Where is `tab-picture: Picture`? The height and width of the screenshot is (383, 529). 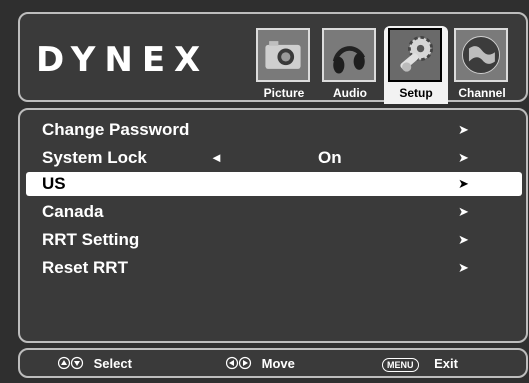 tab-picture: Picture is located at coordinates (284, 65).